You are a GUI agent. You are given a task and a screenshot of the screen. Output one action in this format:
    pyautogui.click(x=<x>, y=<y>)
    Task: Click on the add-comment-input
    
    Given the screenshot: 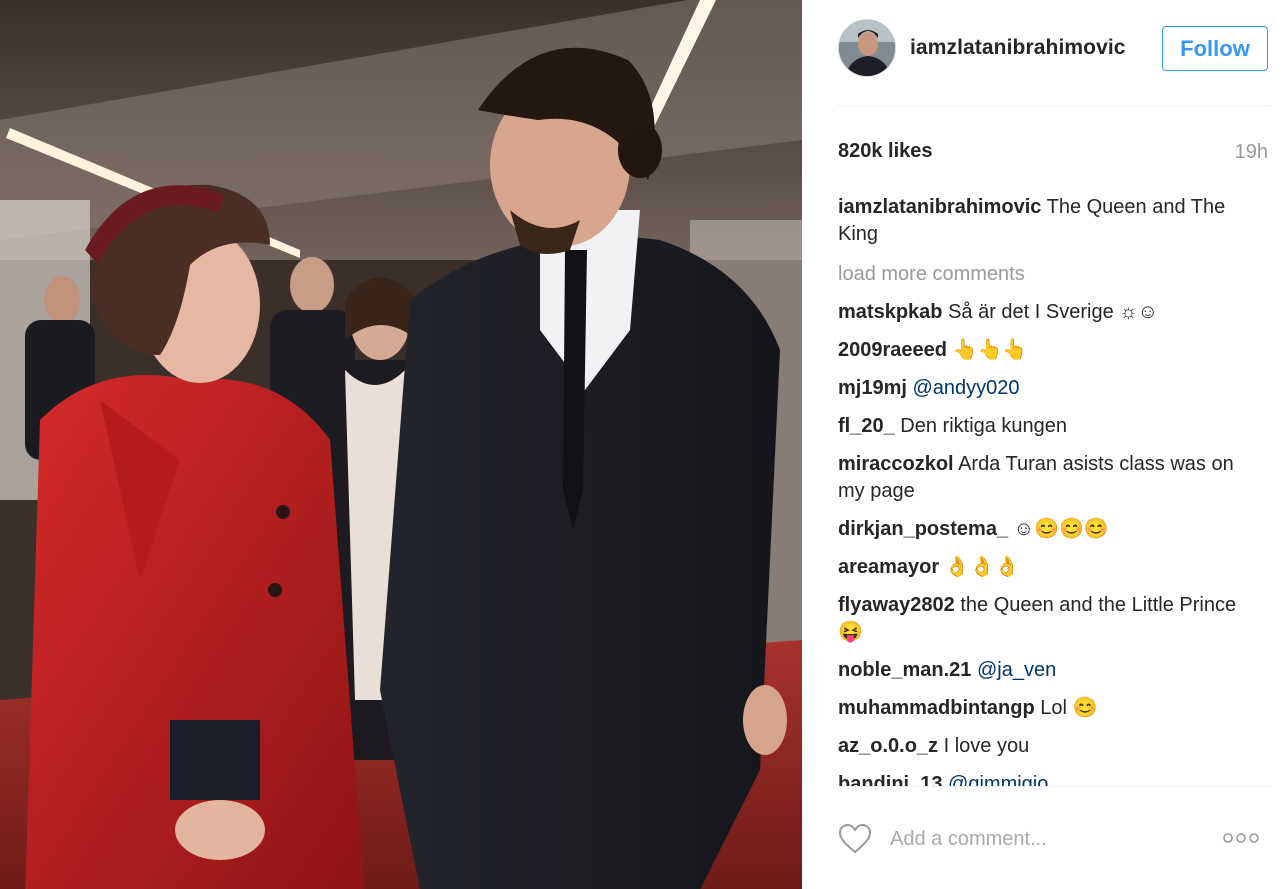 What is the action you would take?
    pyautogui.click(x=1040, y=839)
    